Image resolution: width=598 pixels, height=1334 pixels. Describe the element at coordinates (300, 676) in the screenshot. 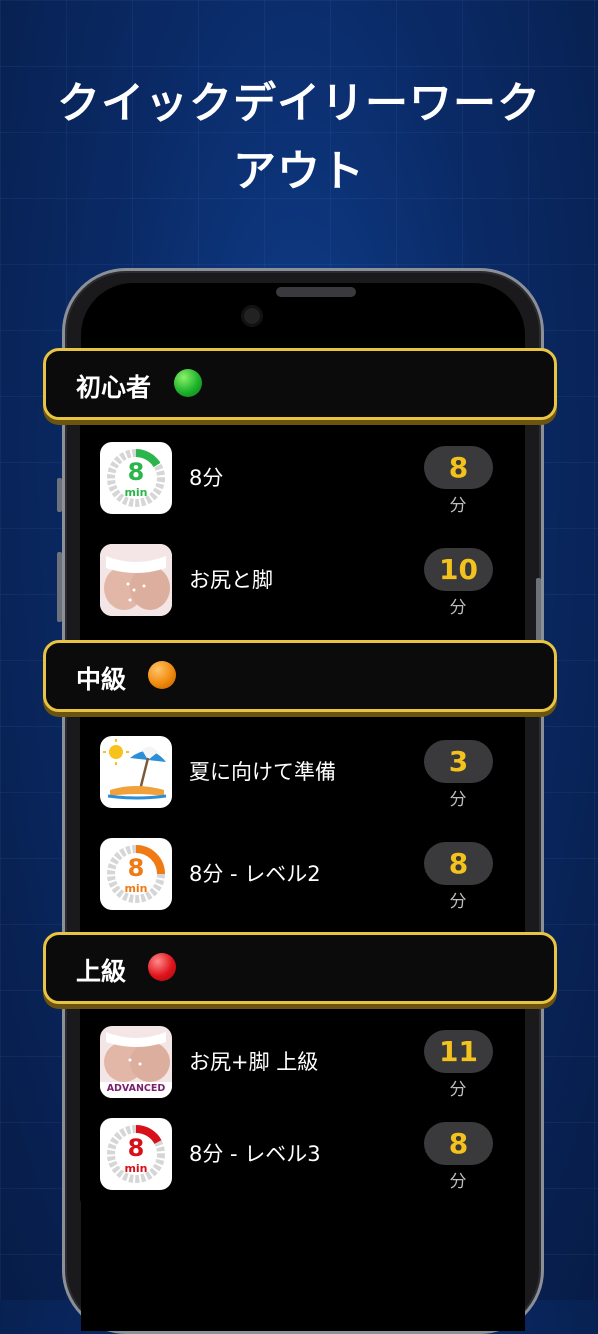

I see `level-header-intermediate: 中級` at that location.